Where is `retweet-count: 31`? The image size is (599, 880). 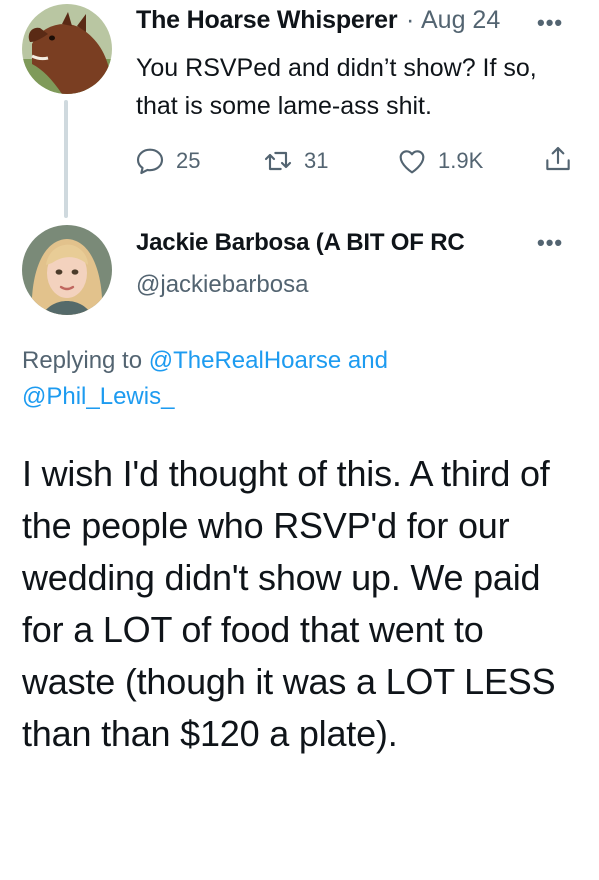 retweet-count: 31 is located at coordinates (316, 160).